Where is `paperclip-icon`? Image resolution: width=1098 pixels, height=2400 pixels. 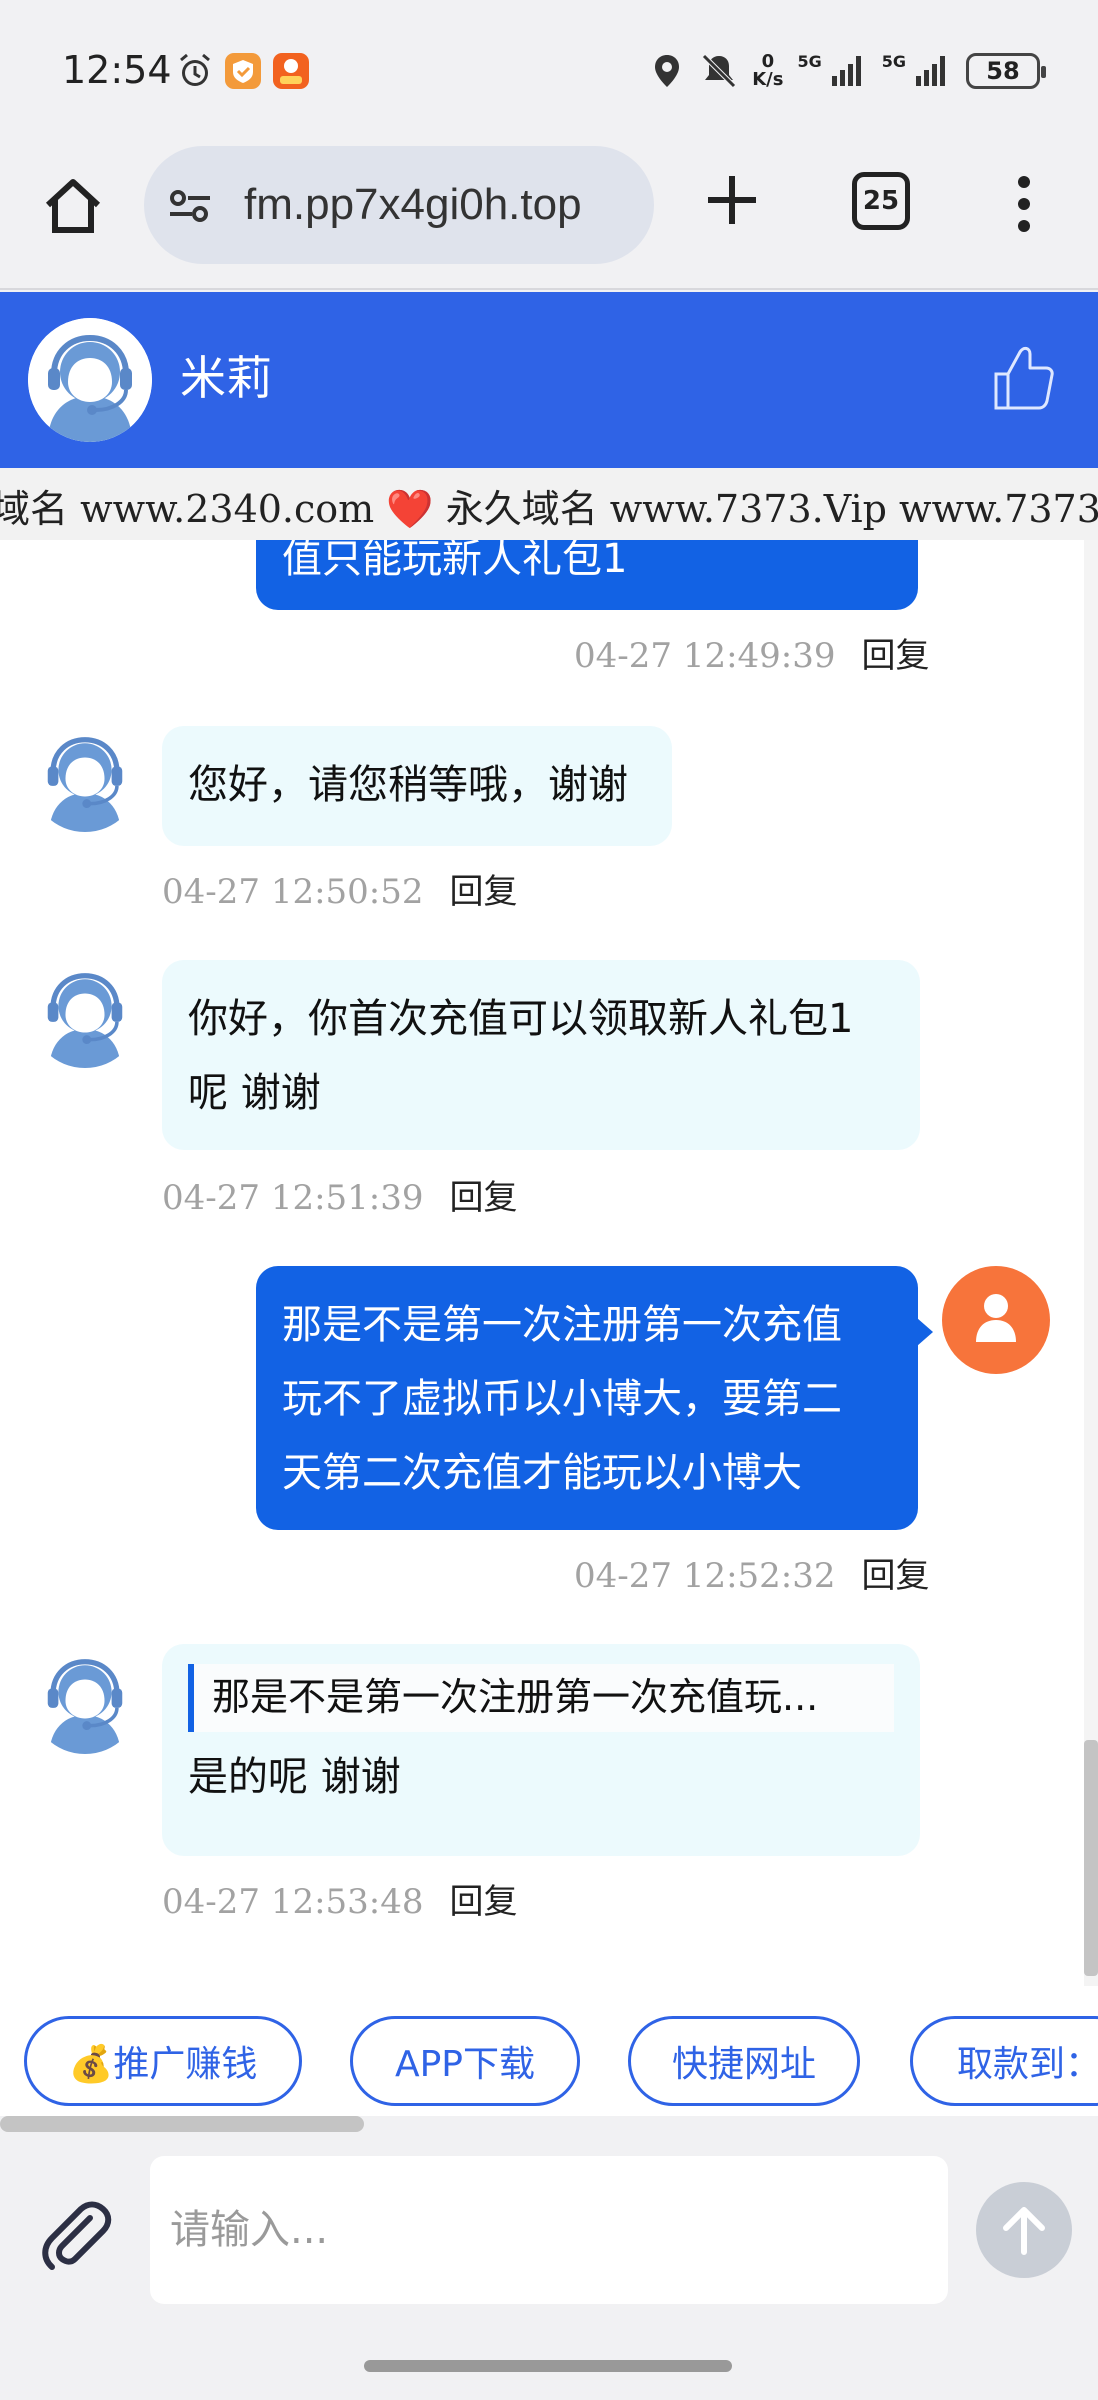
paperclip-icon is located at coordinates (75, 2235).